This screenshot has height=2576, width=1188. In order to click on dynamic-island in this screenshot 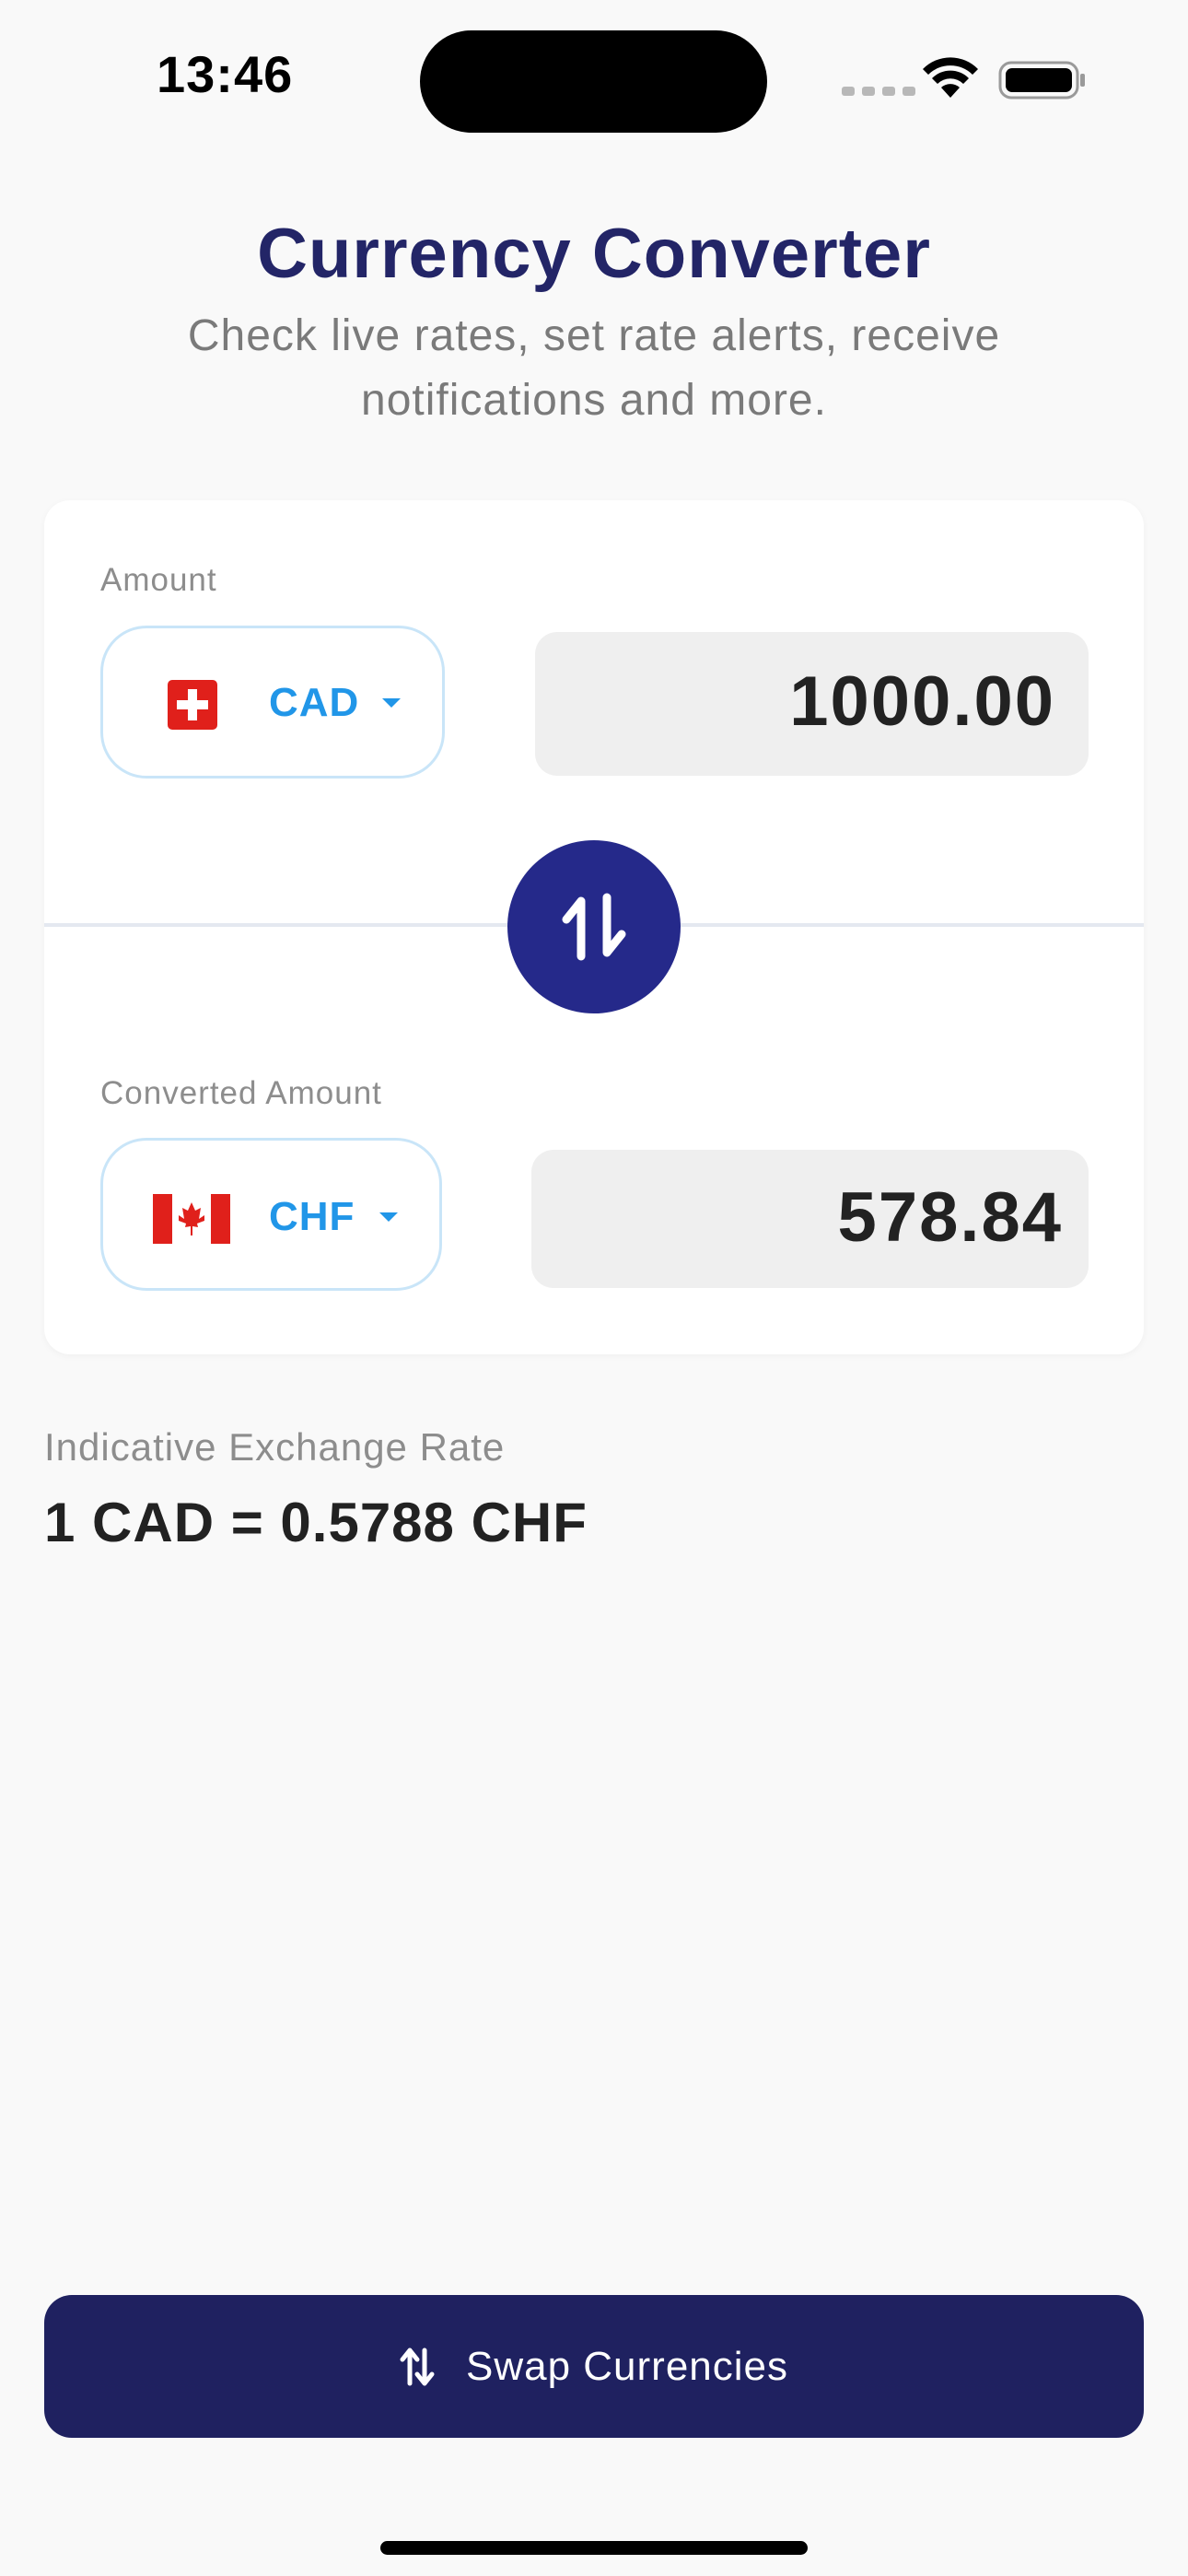, I will do `click(593, 81)`.